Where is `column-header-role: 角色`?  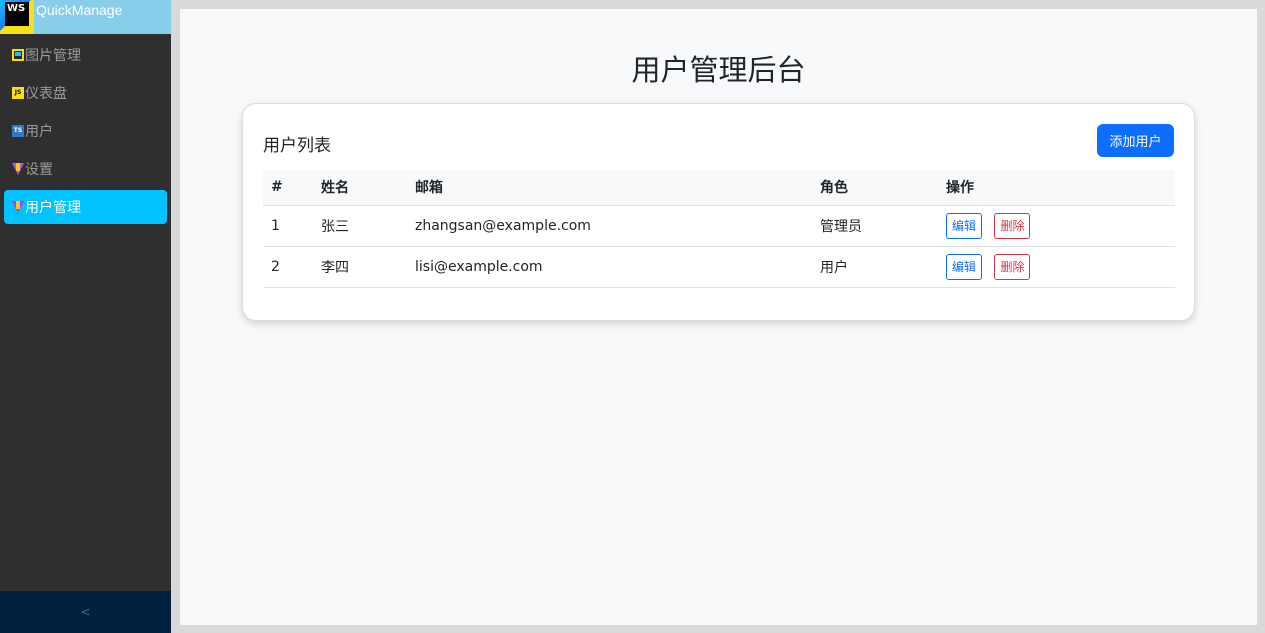 column-header-role: 角色 is located at coordinates (875, 188).